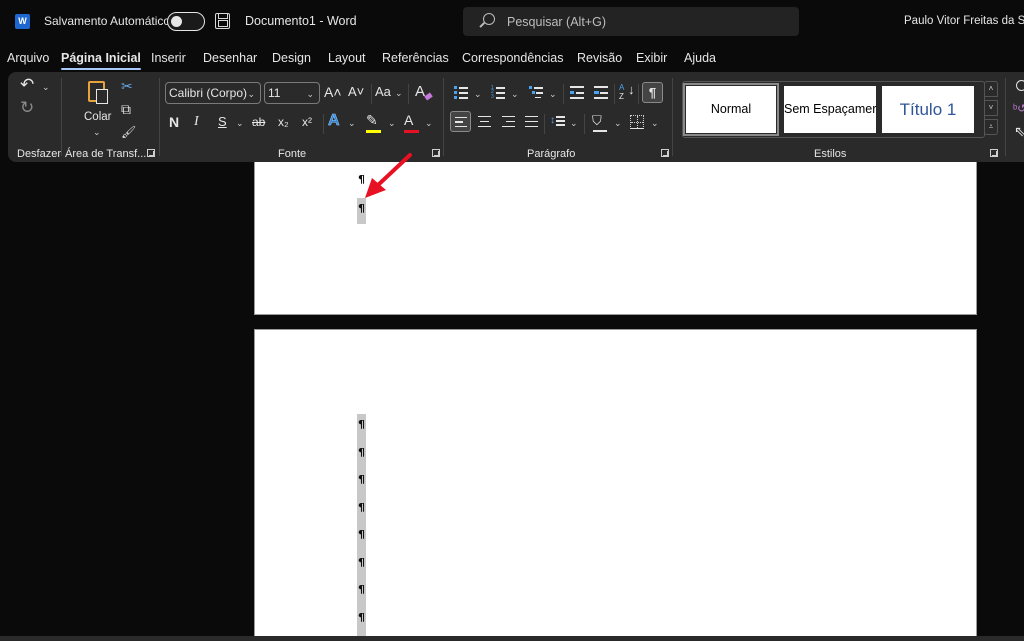 The image size is (1024, 641). Describe the element at coordinates (1020, 85) in the screenshot. I see `find-icon` at that location.